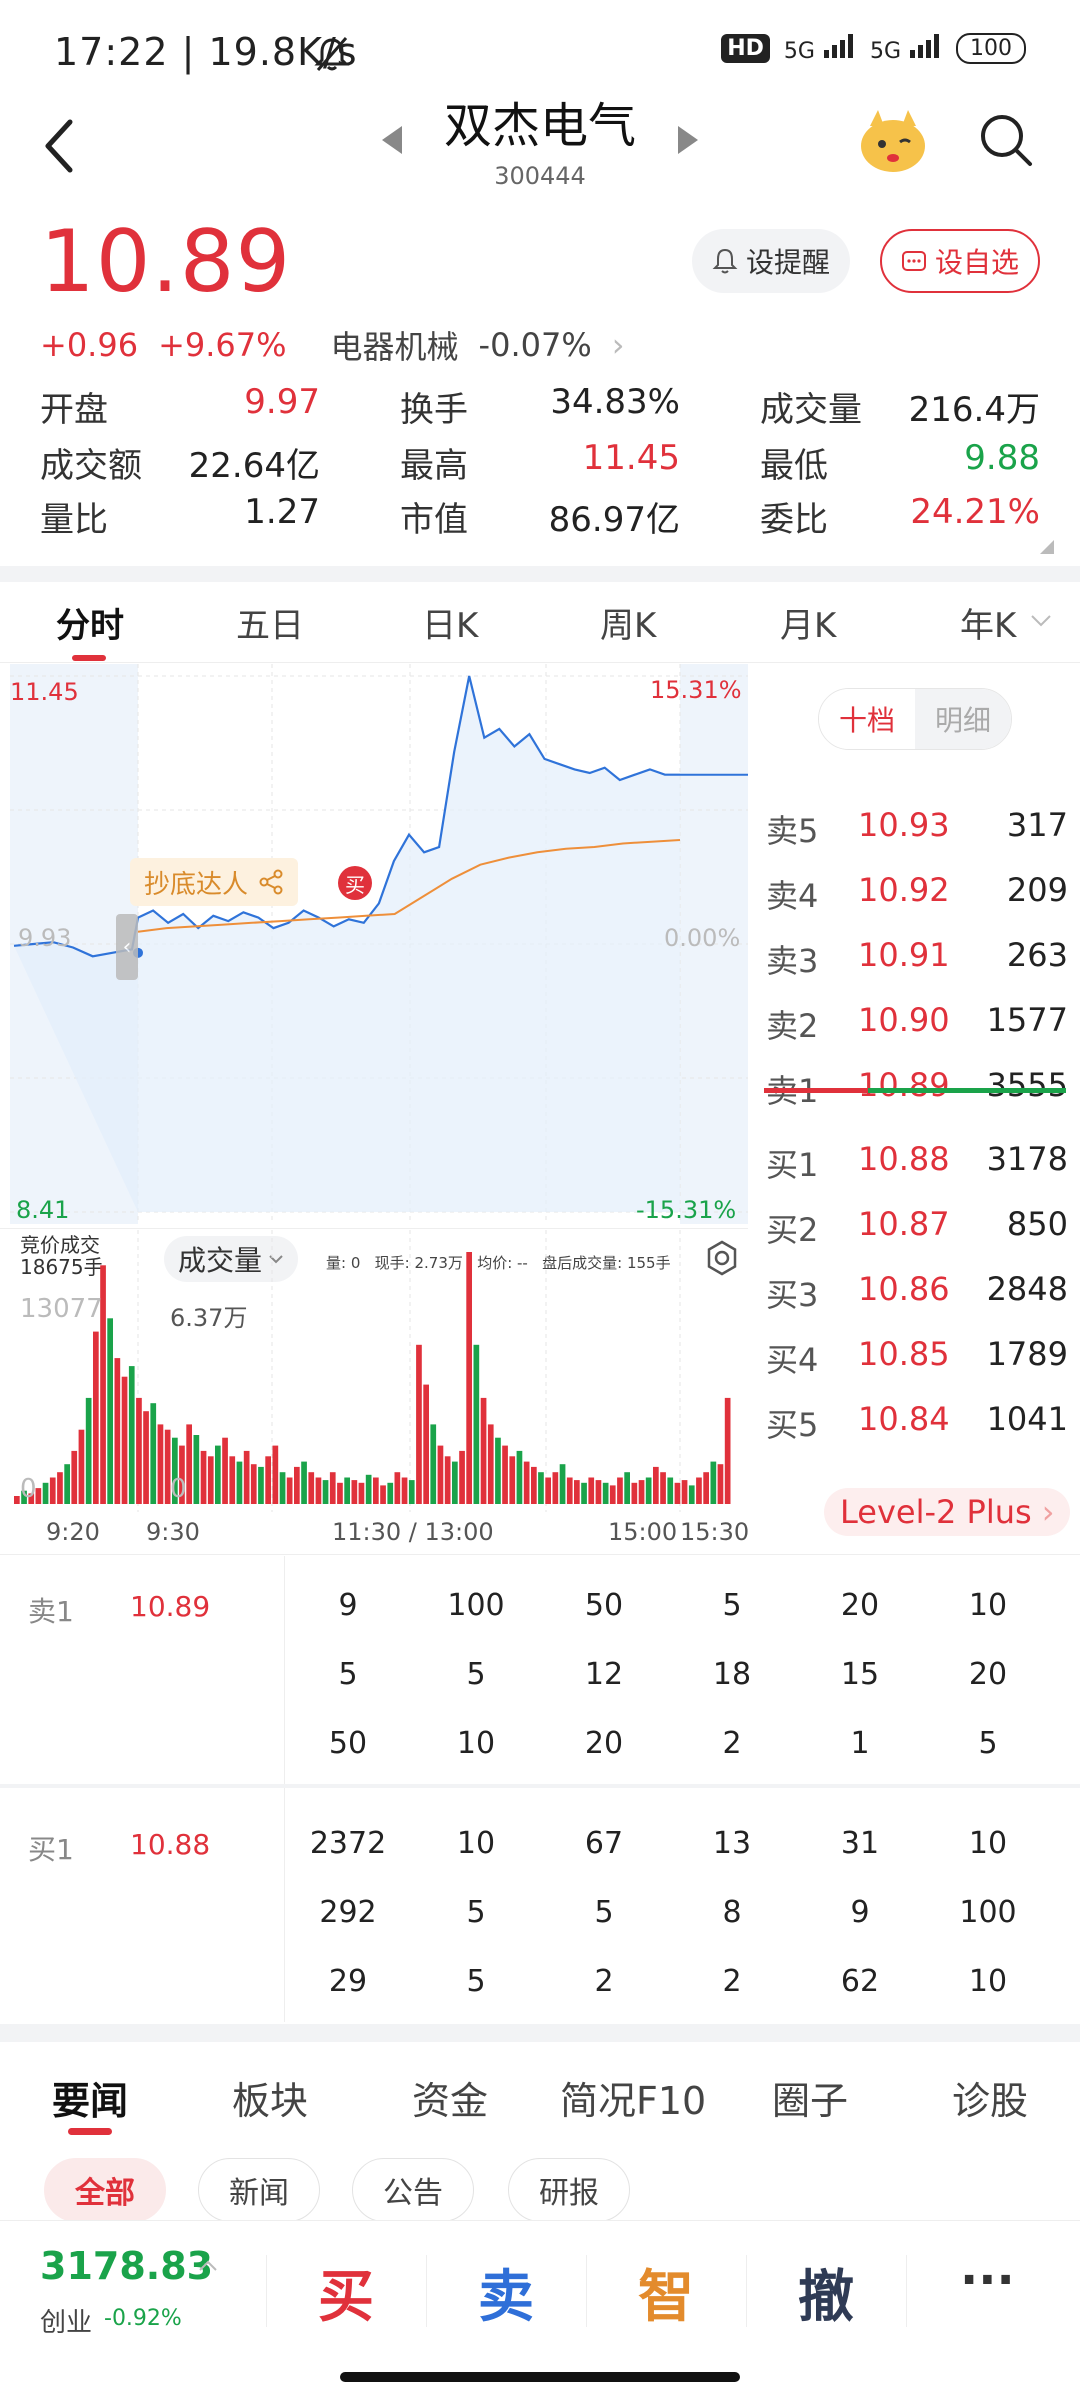 This screenshot has width=1080, height=2400. What do you see at coordinates (355, 883) in the screenshot?
I see `buy-marker: 买` at bounding box center [355, 883].